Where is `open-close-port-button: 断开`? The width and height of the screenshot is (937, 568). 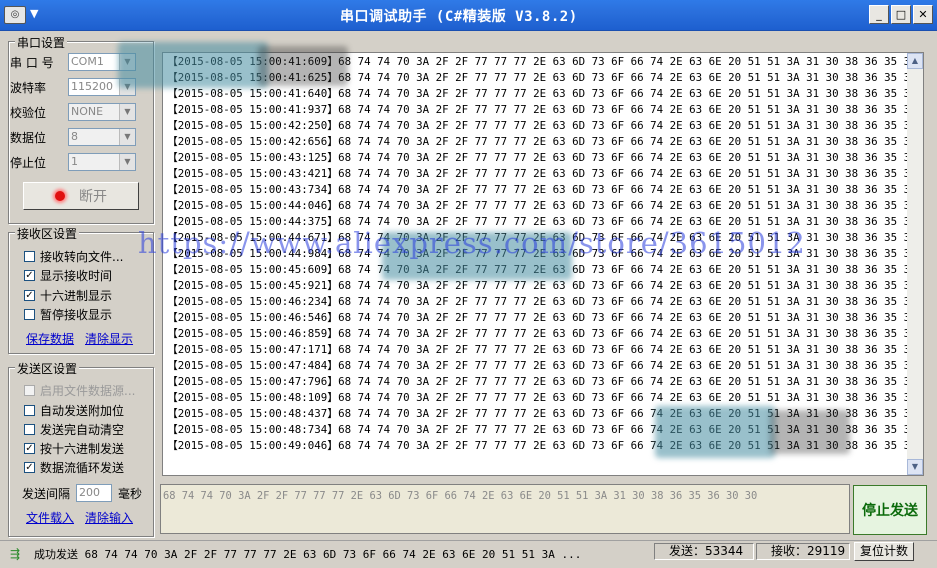 open-close-port-button: 断开 is located at coordinates (81, 196).